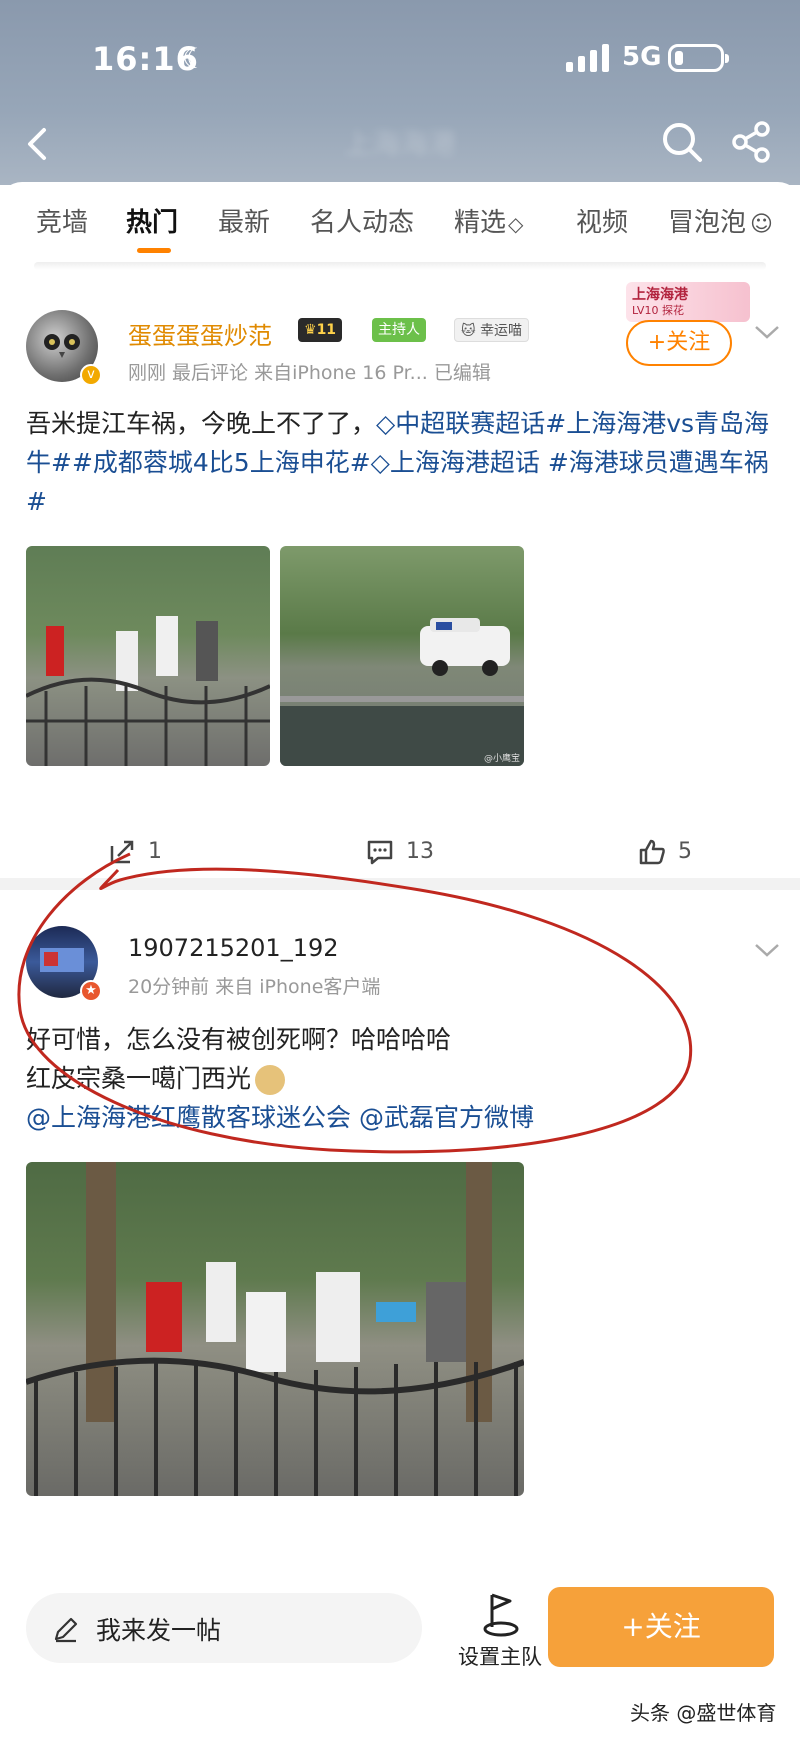 This screenshot has width=800, height=1740. Describe the element at coordinates (703, 1713) in the screenshot. I see `watermark: 头条 @盛世体育` at that location.